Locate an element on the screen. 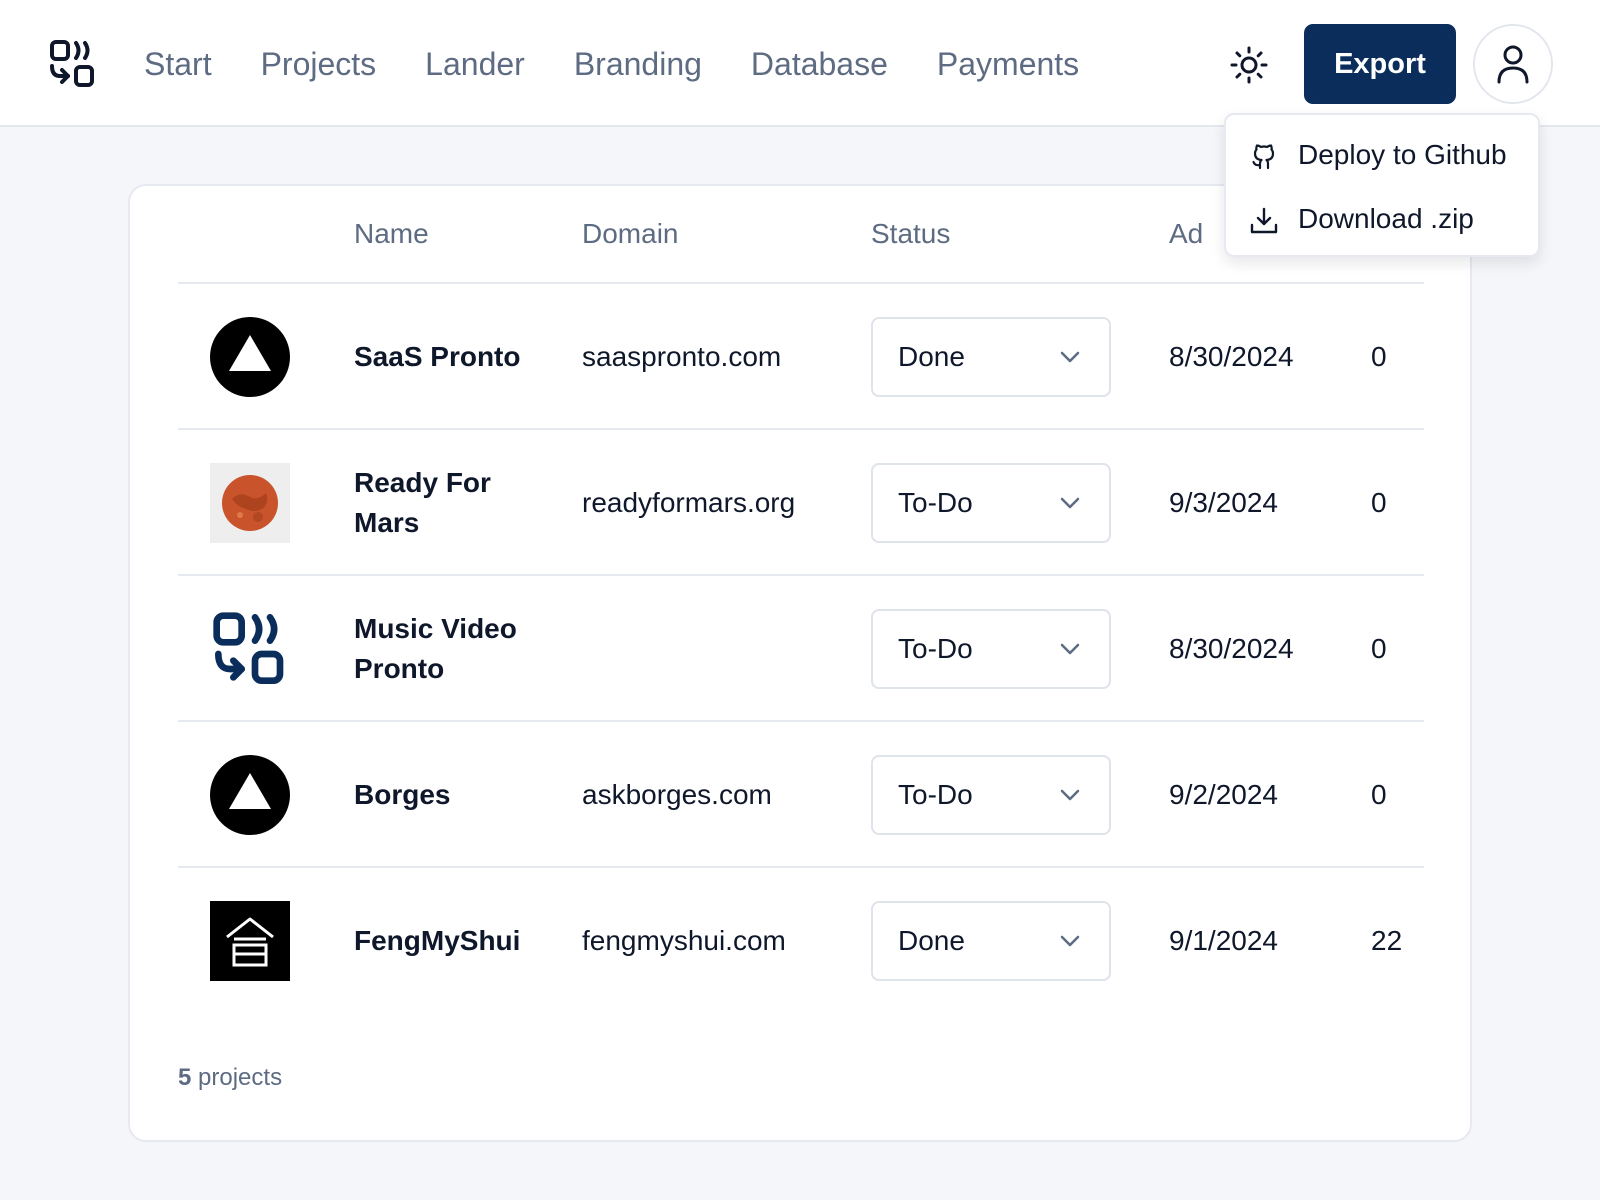  project-count-number: 5 is located at coordinates (185, 1077).